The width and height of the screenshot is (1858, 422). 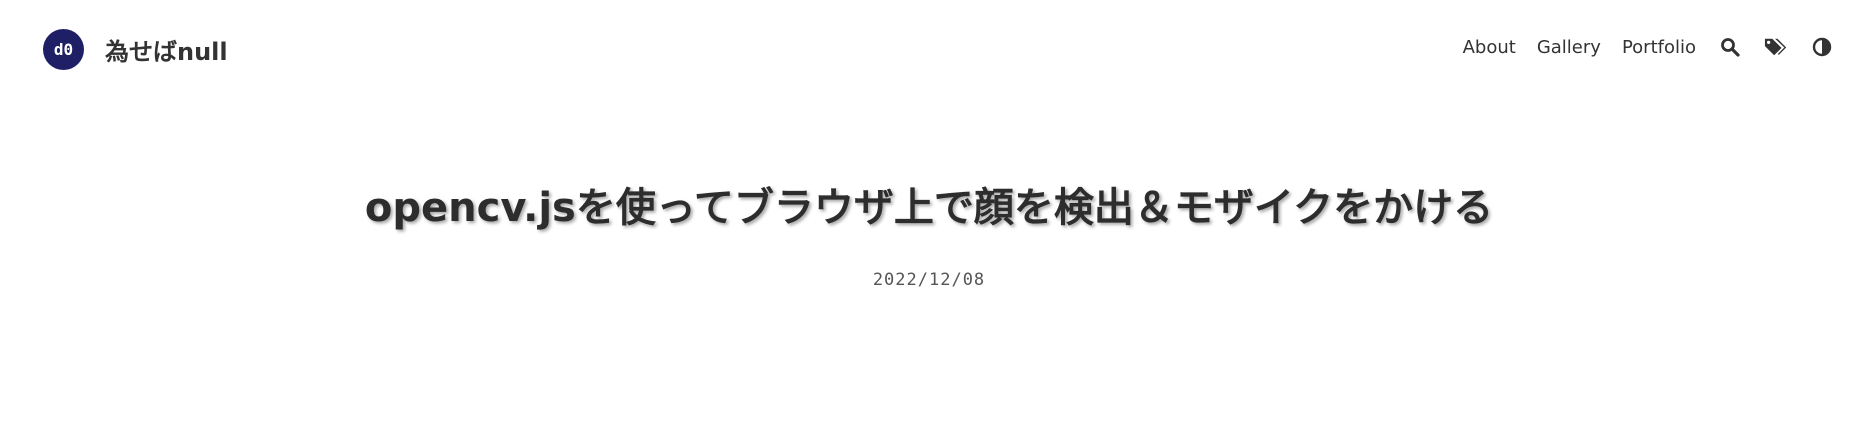 What do you see at coordinates (1569, 47) in the screenshot?
I see `nav-link-gallery: Gallery` at bounding box center [1569, 47].